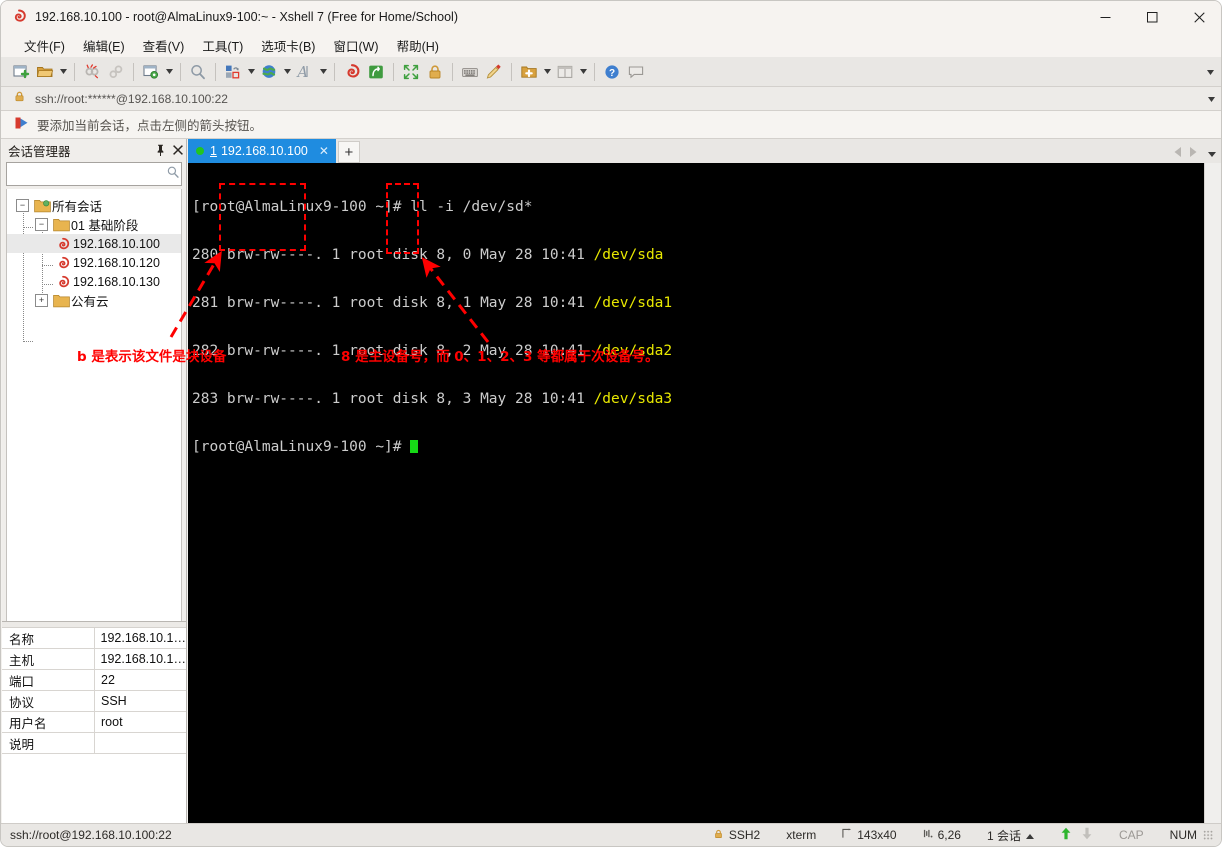 This screenshot has width=1222, height=847. I want to click on highlight-icon, so click(494, 72).